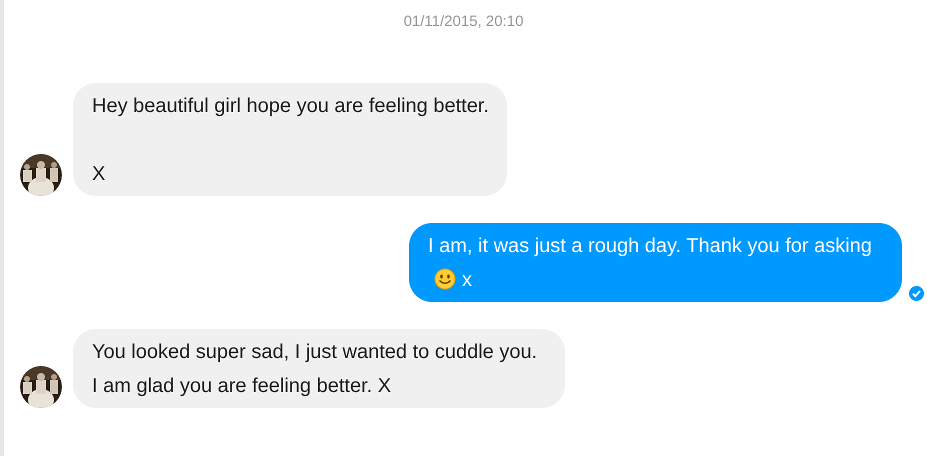  What do you see at coordinates (445, 279) in the screenshot?
I see `smiley-icon` at bounding box center [445, 279].